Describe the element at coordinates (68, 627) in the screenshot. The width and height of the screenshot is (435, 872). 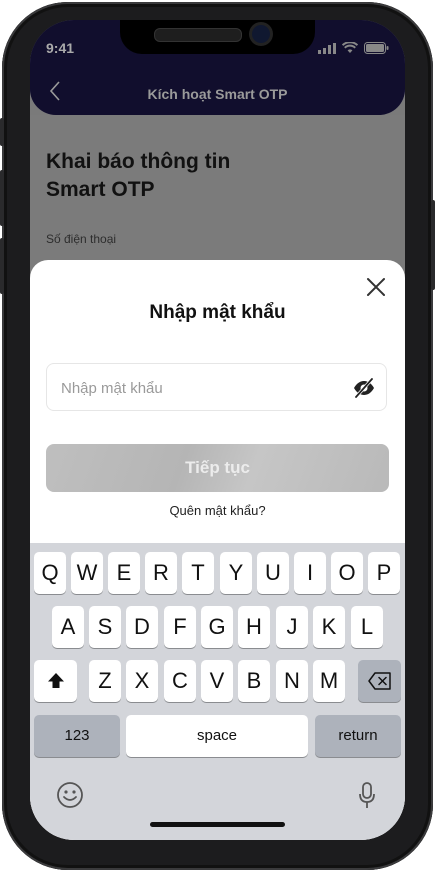
I see `key-a: A` at that location.